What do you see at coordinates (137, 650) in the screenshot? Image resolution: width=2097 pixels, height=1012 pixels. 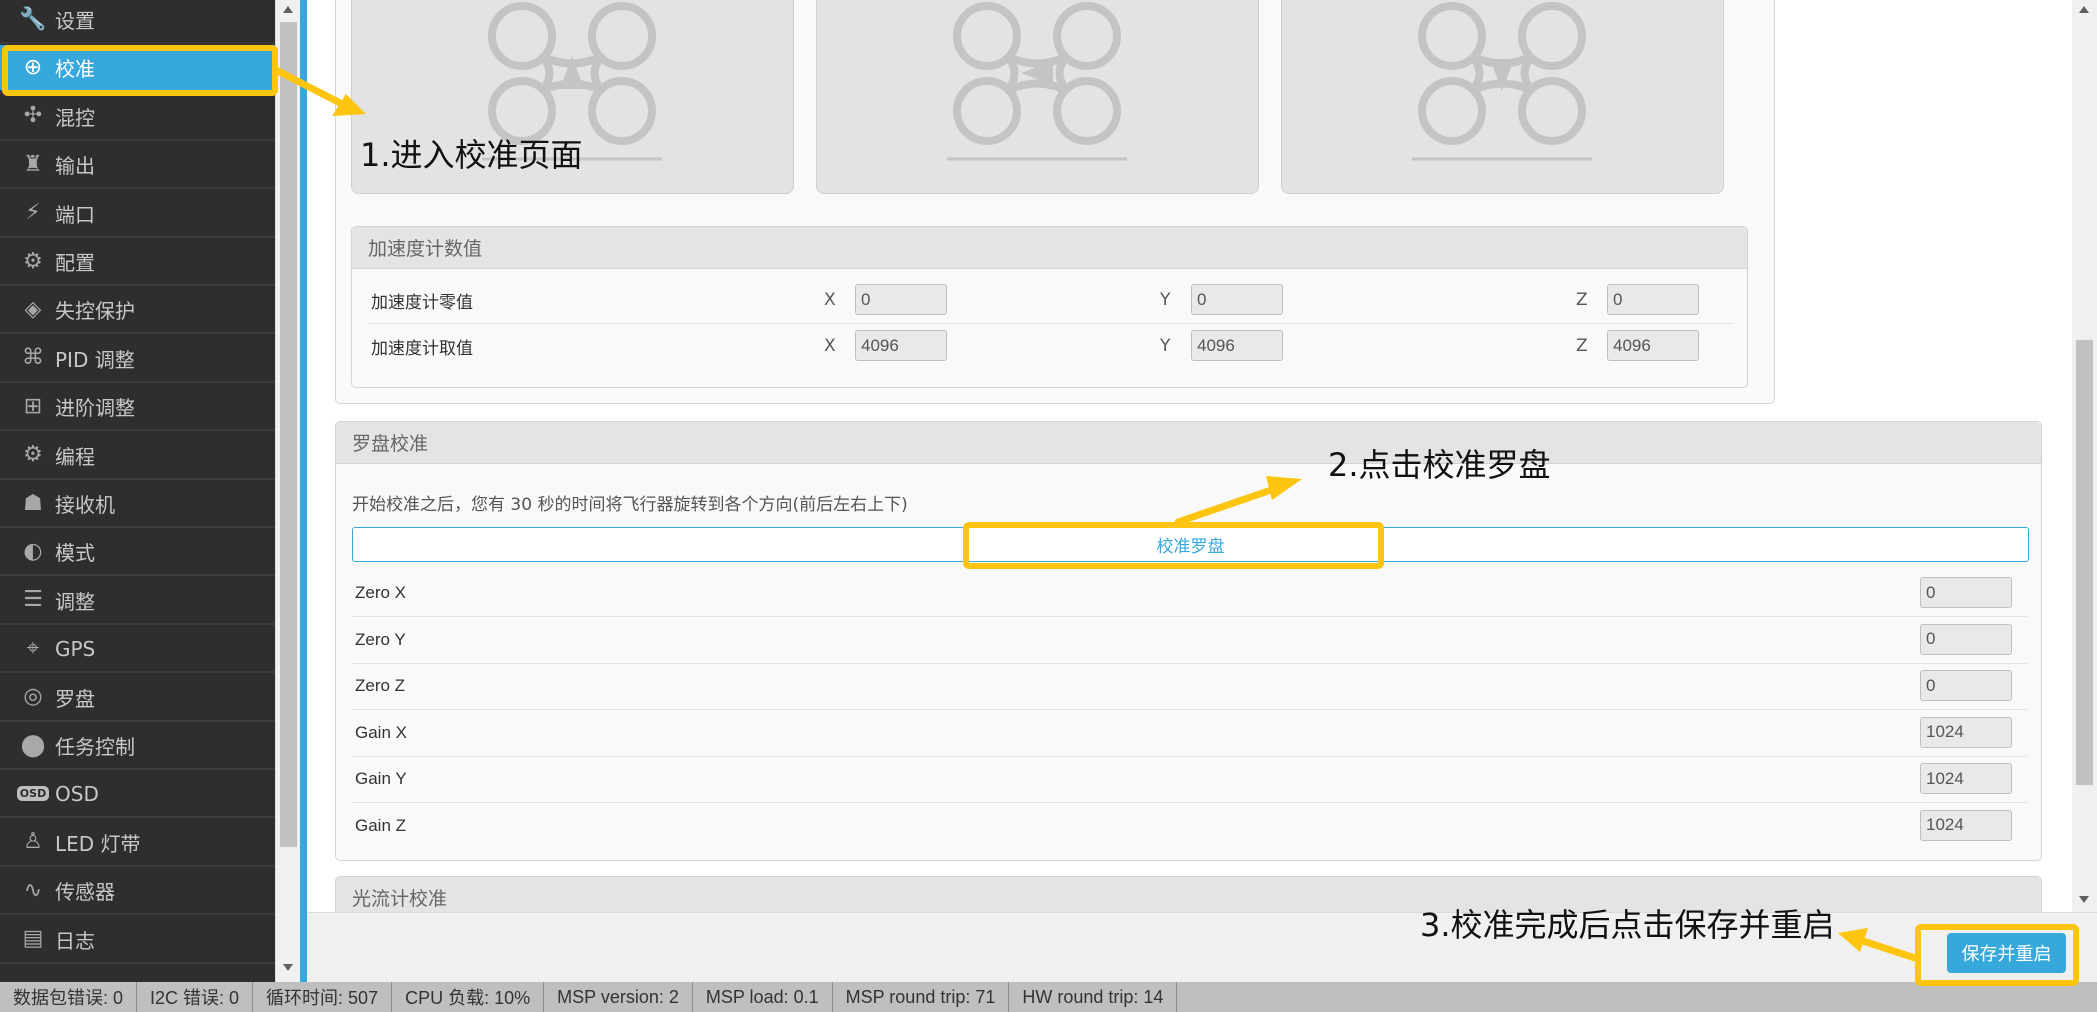 I see `sidebar-item: ⌖ GPS` at bounding box center [137, 650].